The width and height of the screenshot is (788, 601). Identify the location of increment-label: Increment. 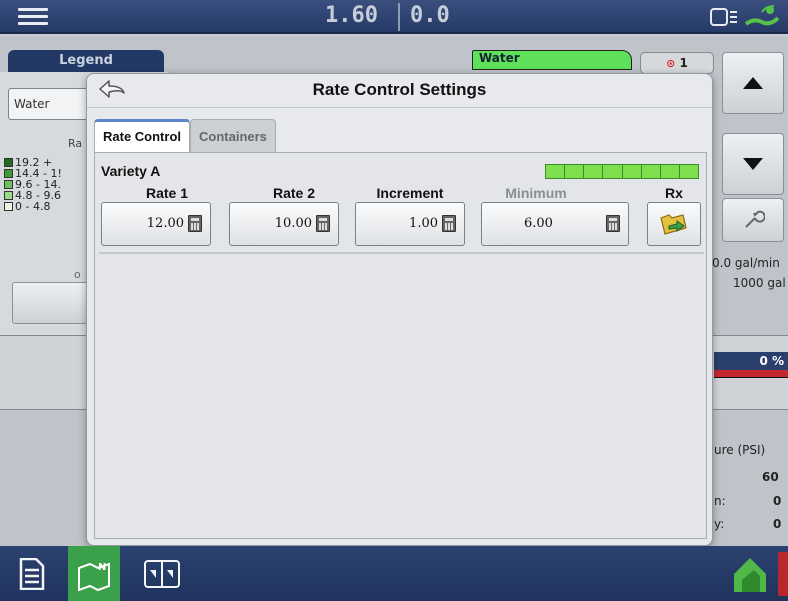
(410, 193).